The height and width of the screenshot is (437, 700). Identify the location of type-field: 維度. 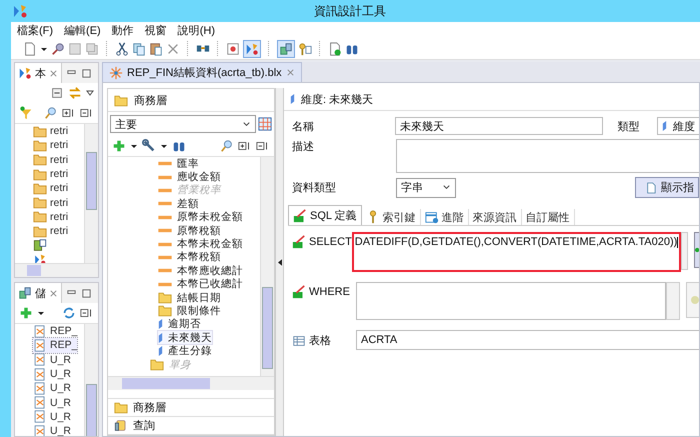
(678, 126).